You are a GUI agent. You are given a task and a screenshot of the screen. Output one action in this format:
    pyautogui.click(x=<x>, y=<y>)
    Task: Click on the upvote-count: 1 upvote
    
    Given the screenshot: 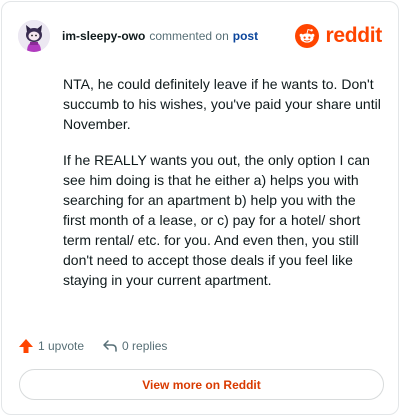 What is the action you would take?
    pyautogui.click(x=61, y=346)
    